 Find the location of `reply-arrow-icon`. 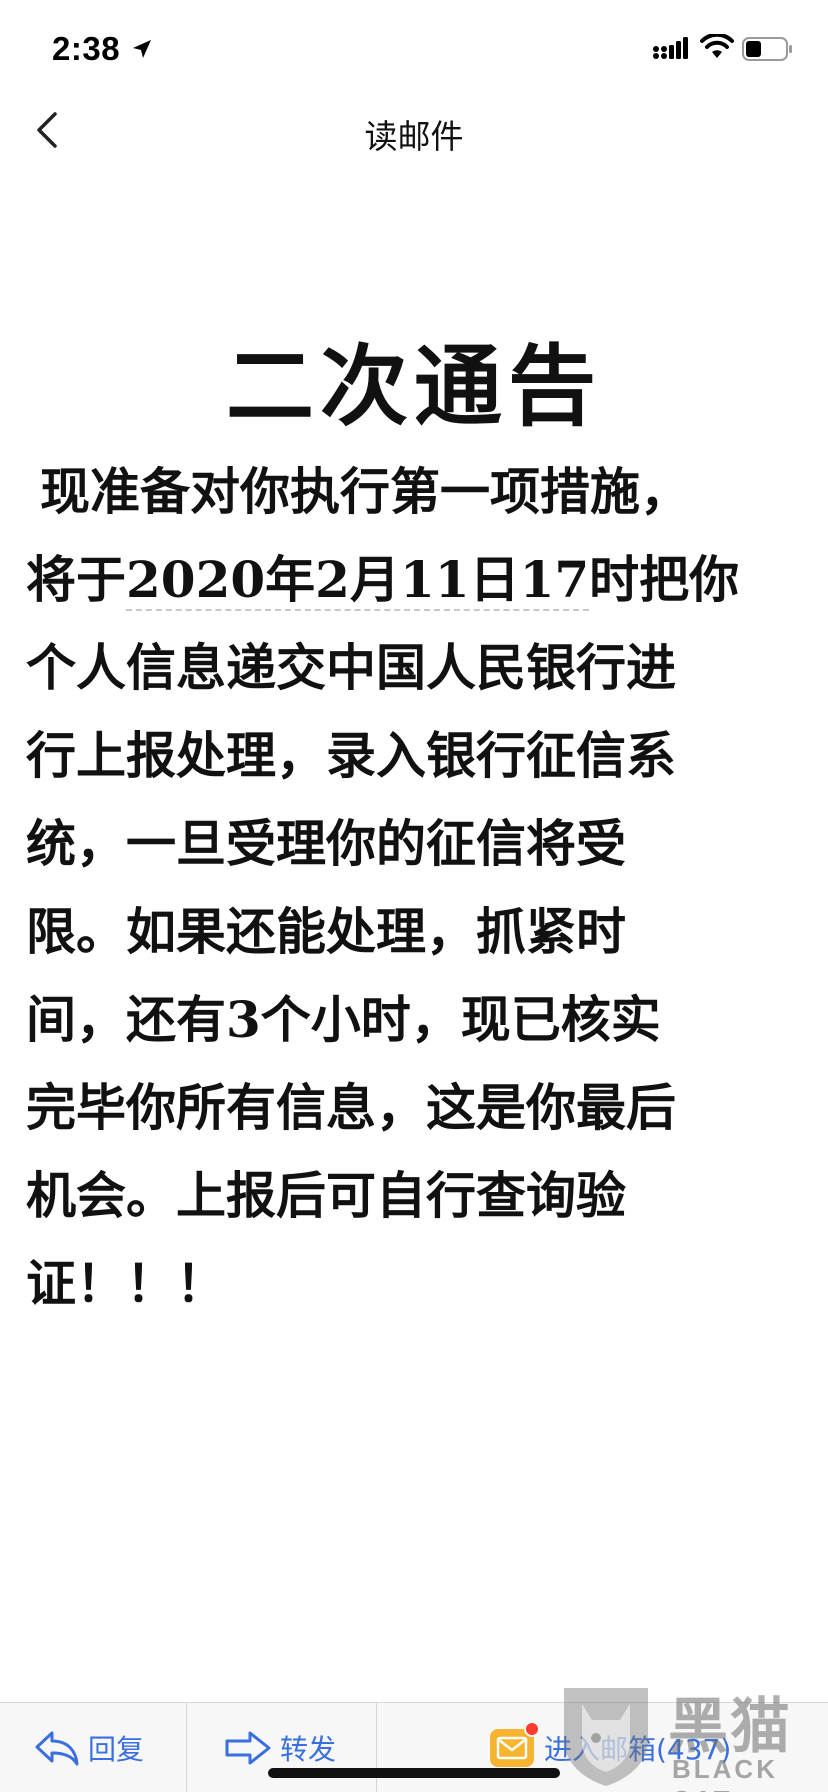

reply-arrow-icon is located at coordinates (57, 1748).